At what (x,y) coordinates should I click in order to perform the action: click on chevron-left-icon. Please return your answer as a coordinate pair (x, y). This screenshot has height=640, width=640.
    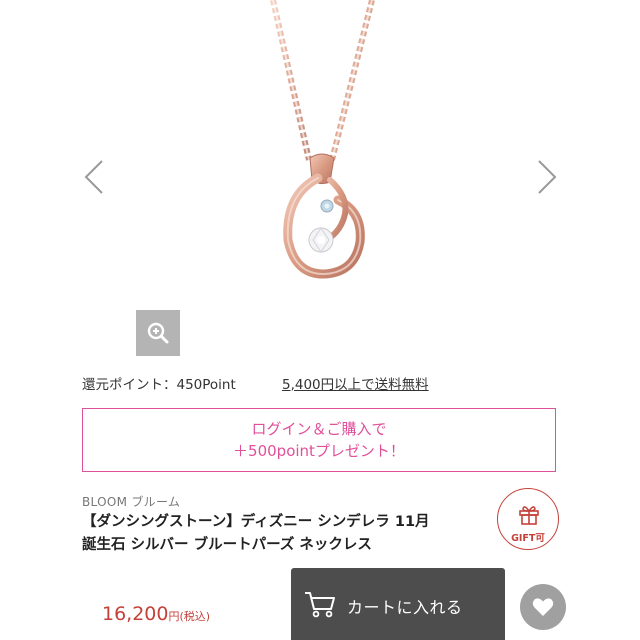
    Looking at the image, I should click on (93, 177).